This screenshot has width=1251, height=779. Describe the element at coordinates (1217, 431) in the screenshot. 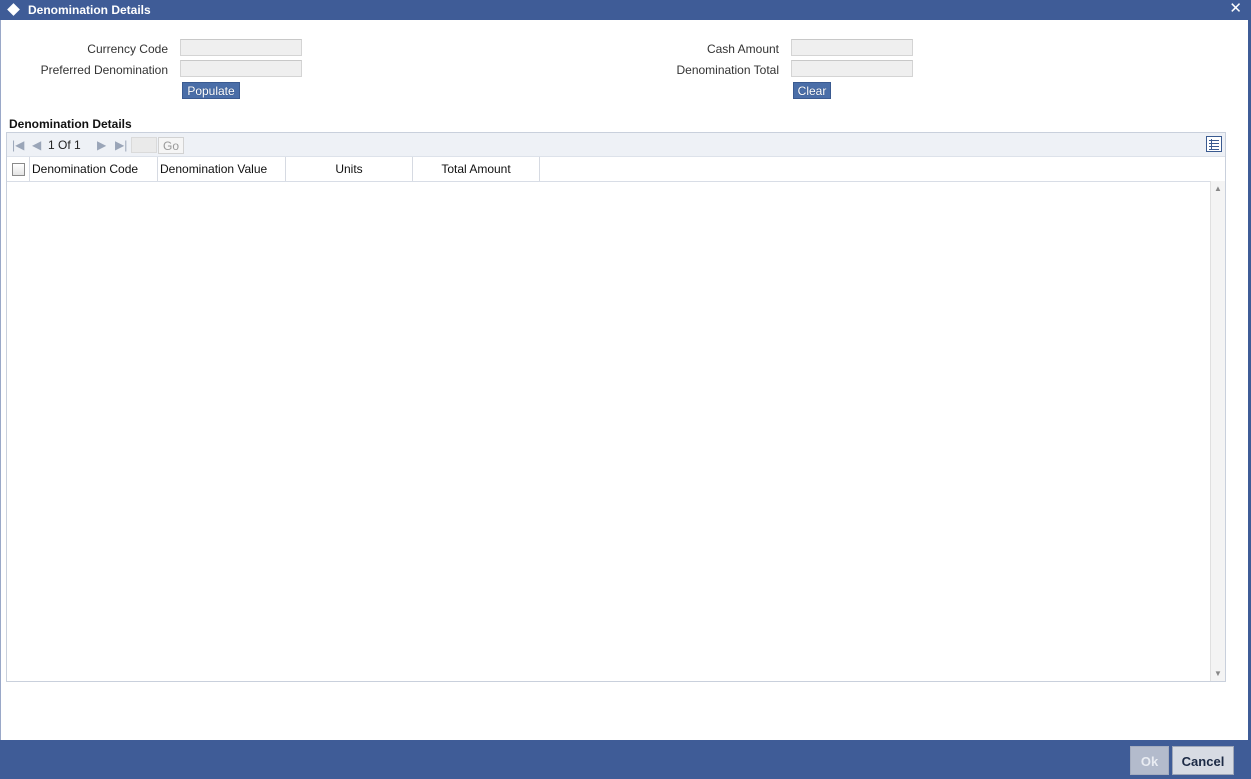

I see `vertical-scrollbar: ▲ ▼` at that location.